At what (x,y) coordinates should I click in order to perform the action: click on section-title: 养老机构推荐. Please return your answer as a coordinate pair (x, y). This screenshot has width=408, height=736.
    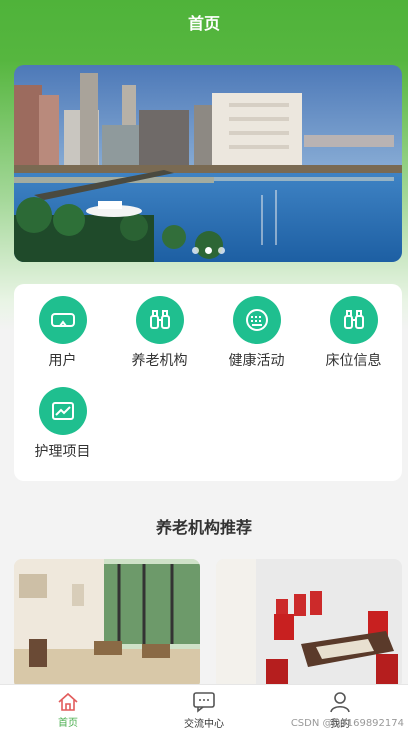
    Looking at the image, I should click on (203, 527).